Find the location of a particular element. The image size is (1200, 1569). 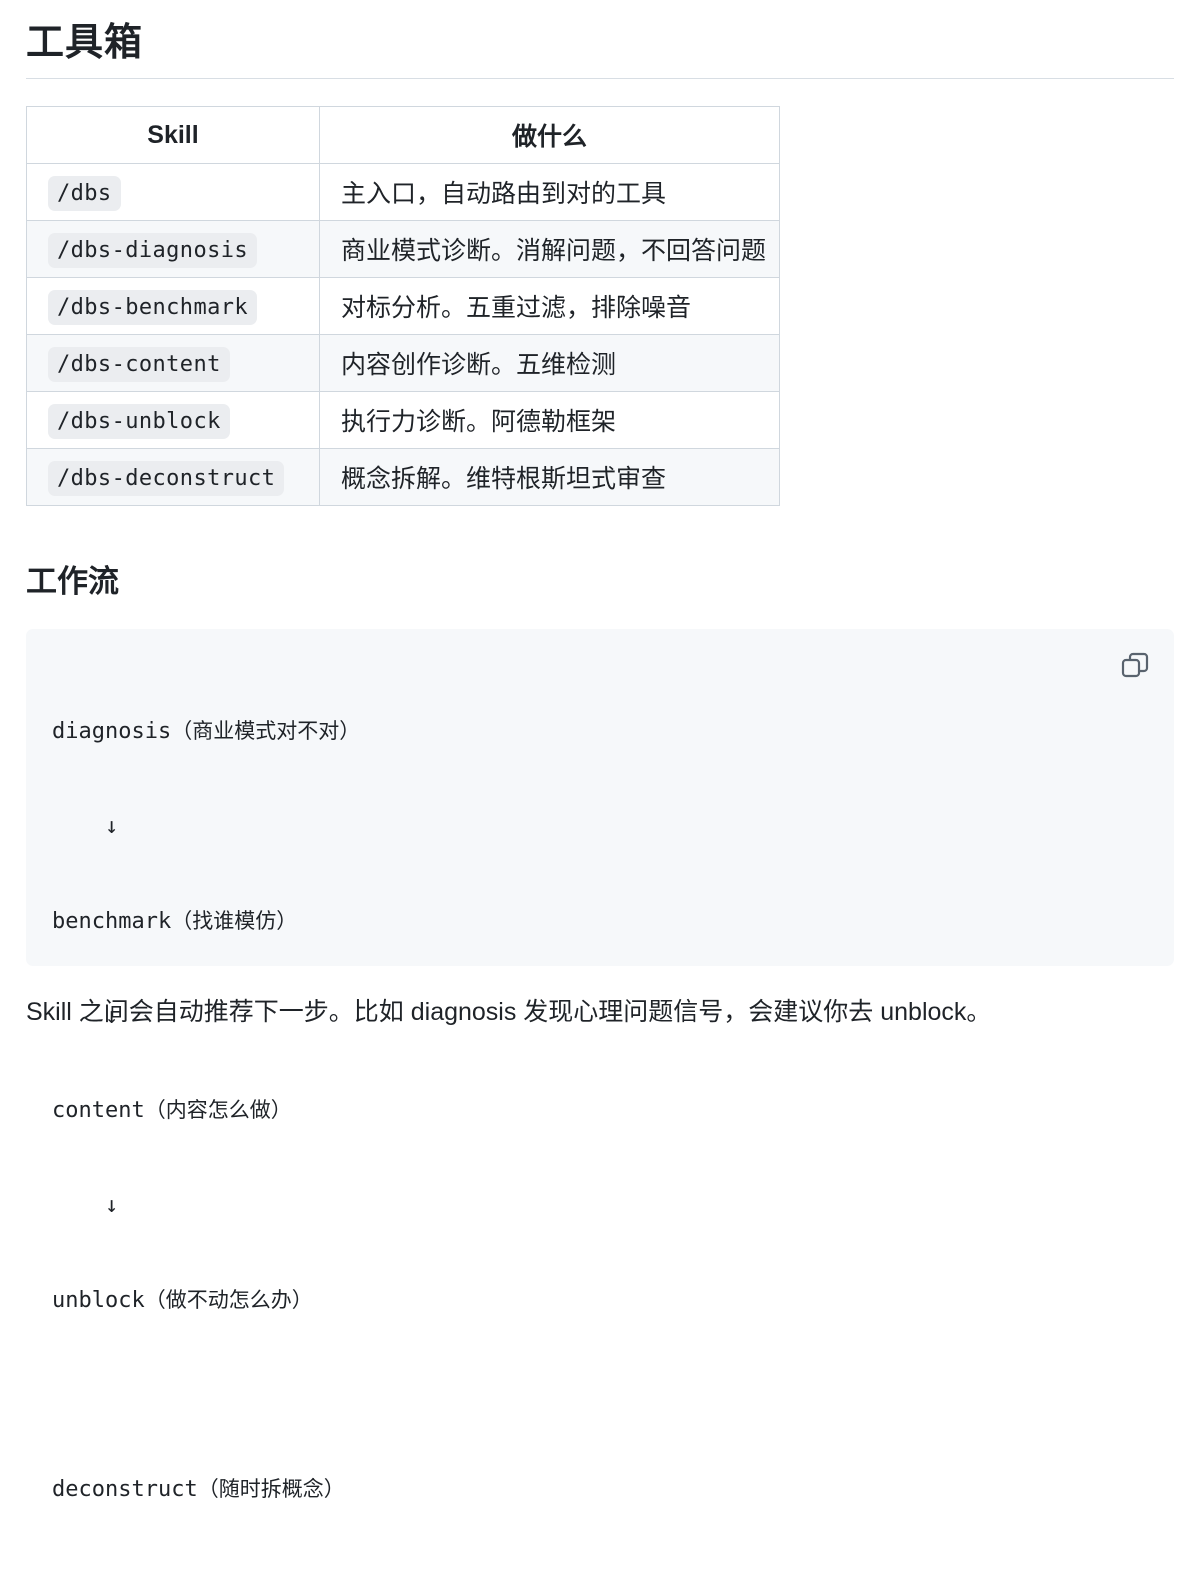

code-command: content is located at coordinates (98, 1111).